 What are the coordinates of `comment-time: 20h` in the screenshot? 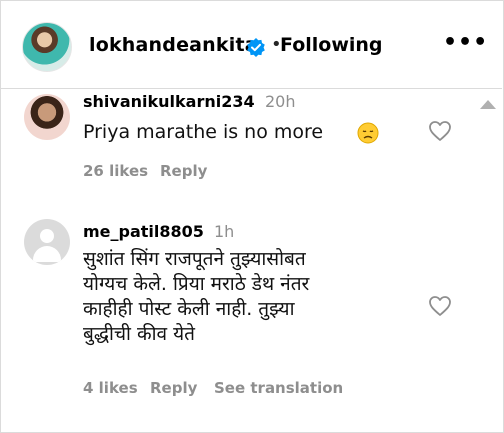 It's located at (280, 101).